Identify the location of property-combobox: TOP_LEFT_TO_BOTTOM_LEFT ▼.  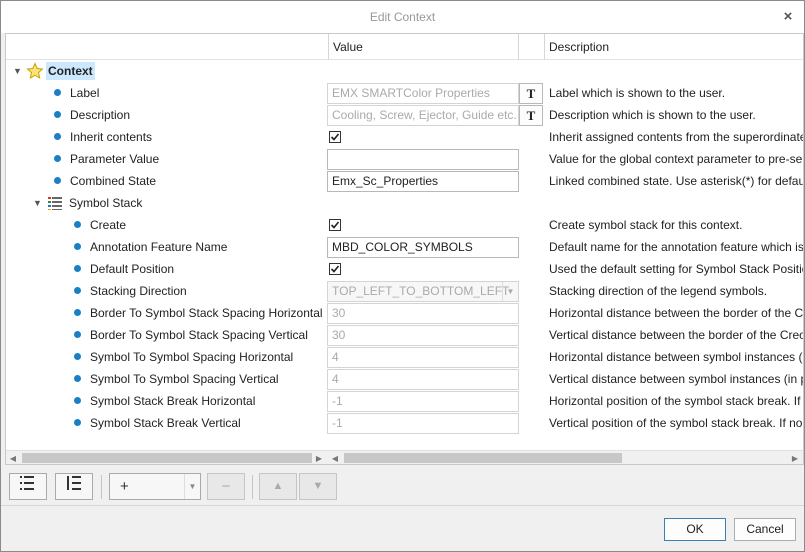
(423, 291).